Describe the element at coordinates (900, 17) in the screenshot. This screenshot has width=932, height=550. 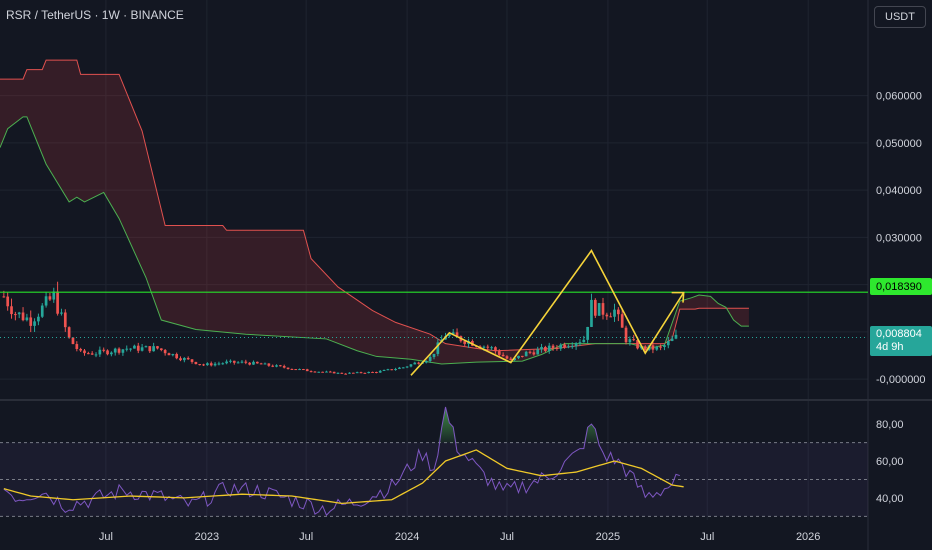
I see `currency-button: USDT` at that location.